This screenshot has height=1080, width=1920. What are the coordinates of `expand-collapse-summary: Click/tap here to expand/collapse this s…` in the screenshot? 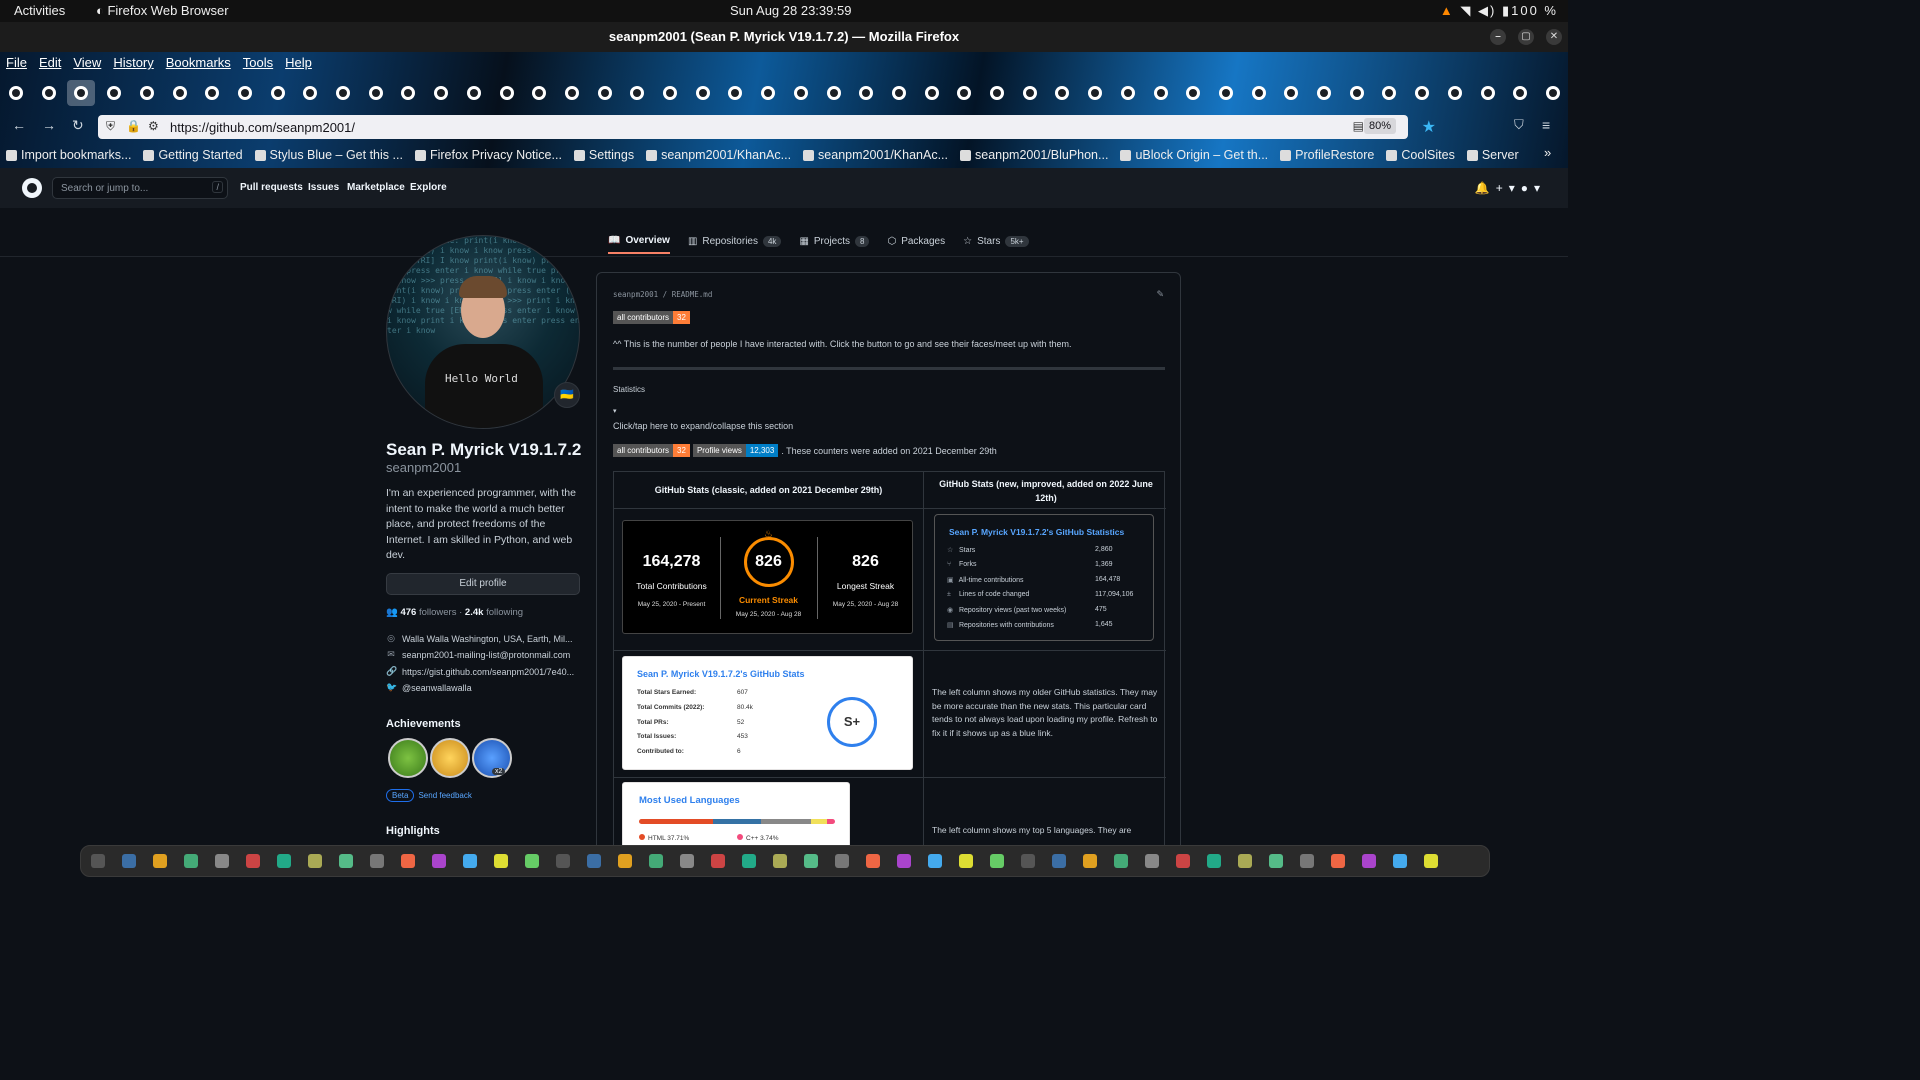 It's located at (703, 426).